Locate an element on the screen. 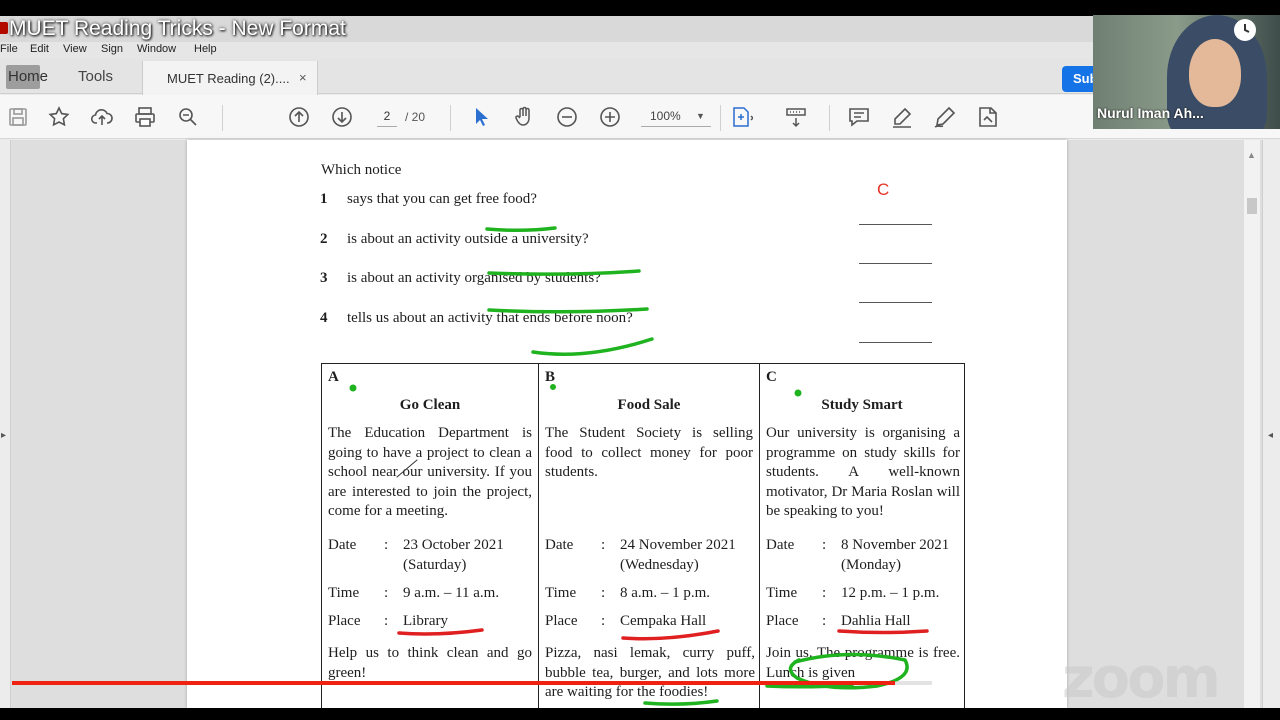  menu-file: File is located at coordinates (9, 49).